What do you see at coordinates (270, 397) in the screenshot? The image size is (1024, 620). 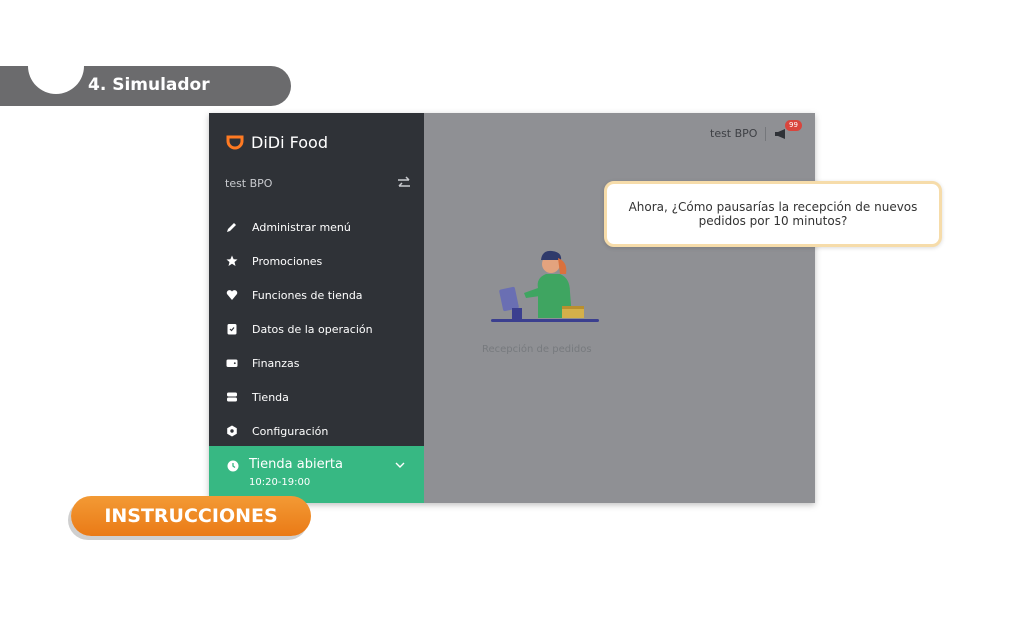 I see `sidebar-item-label: Tienda` at bounding box center [270, 397].